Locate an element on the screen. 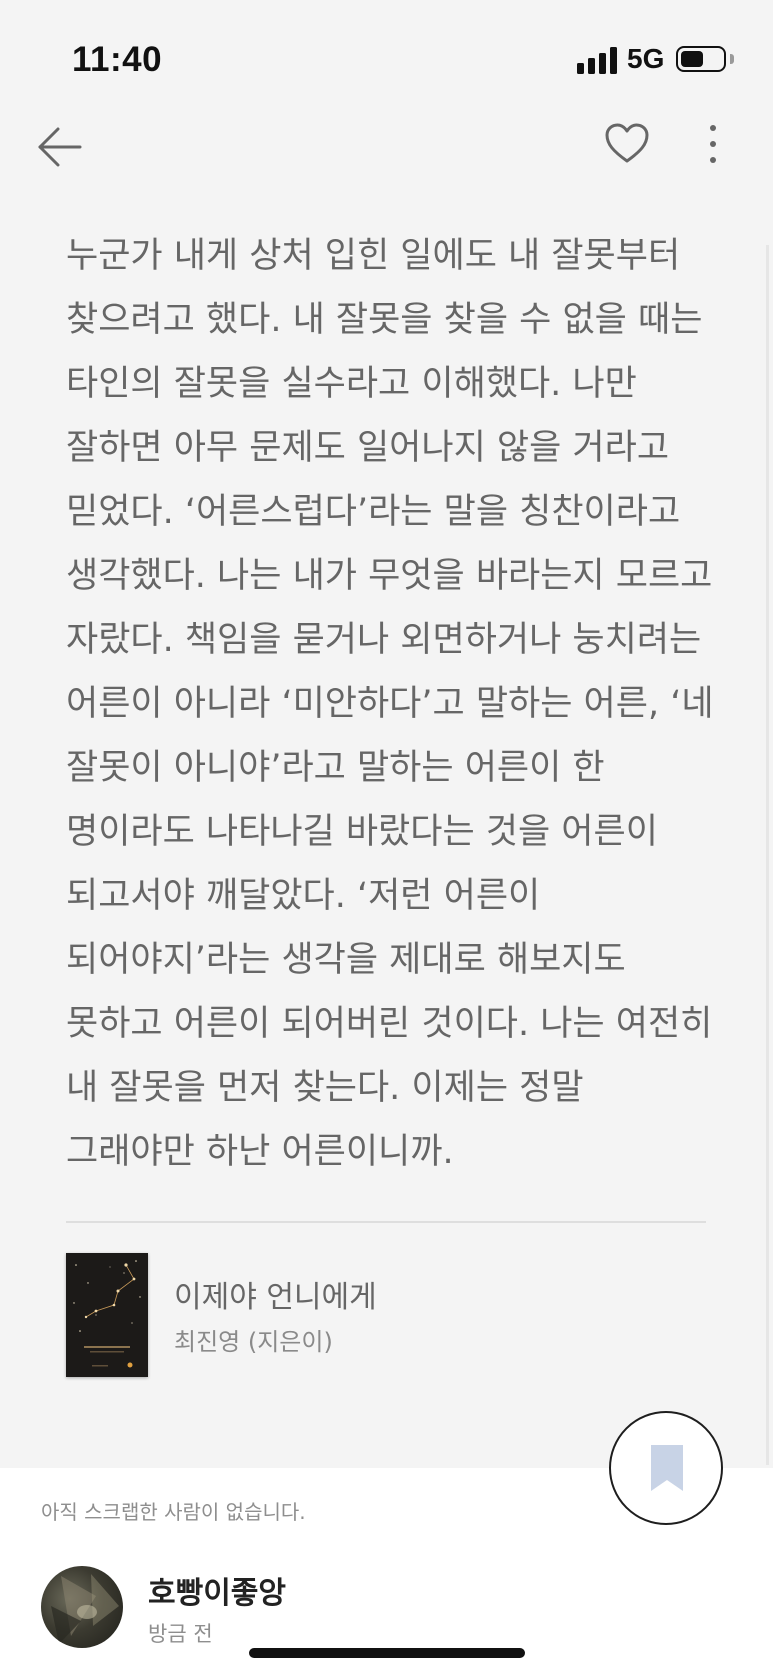  heart-icon is located at coordinates (627, 144).